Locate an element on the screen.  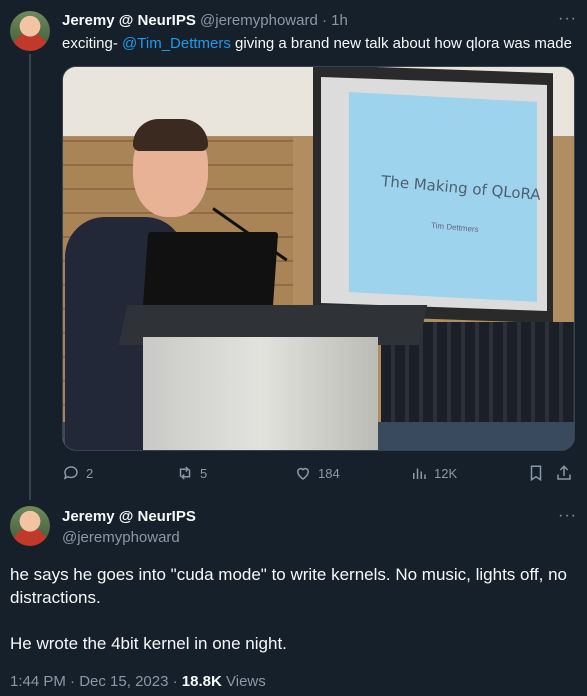
tweet-actions: 2 5 184 12K is located at coordinates (318, 474).